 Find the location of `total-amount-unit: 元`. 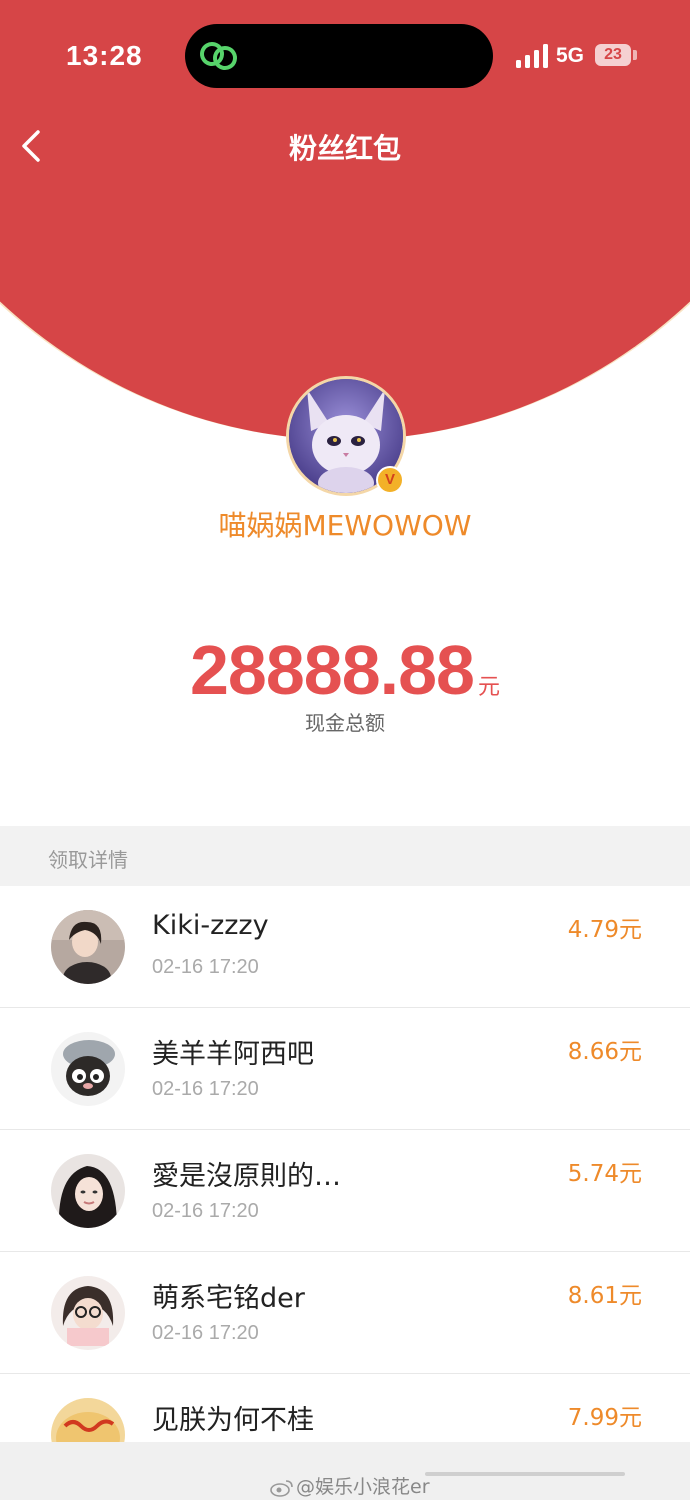

total-amount-unit: 元 is located at coordinates (488, 687).